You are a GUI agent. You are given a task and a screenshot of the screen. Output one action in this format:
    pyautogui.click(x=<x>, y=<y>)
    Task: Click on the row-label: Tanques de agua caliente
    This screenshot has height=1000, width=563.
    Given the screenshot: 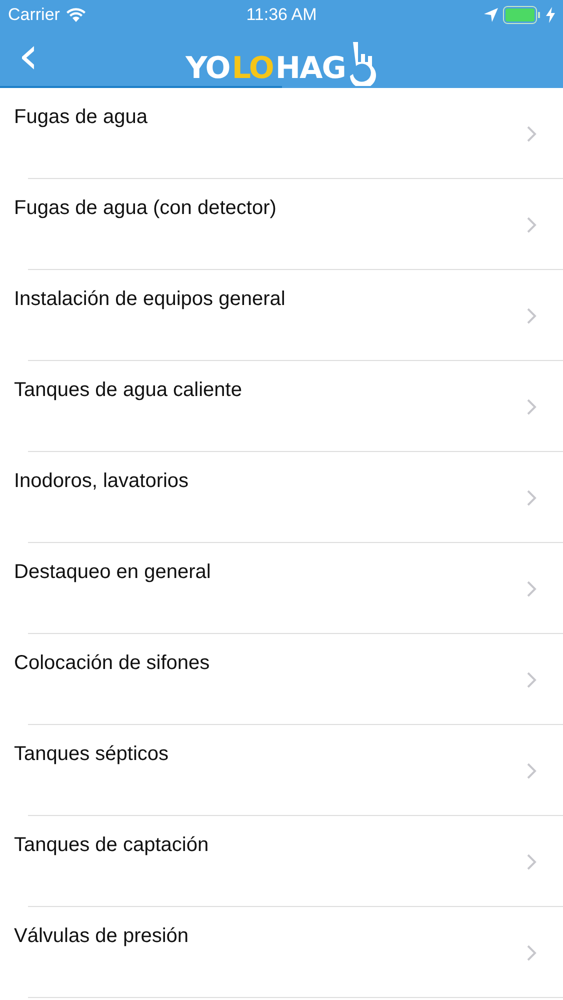 What is the action you would take?
    pyautogui.click(x=128, y=390)
    